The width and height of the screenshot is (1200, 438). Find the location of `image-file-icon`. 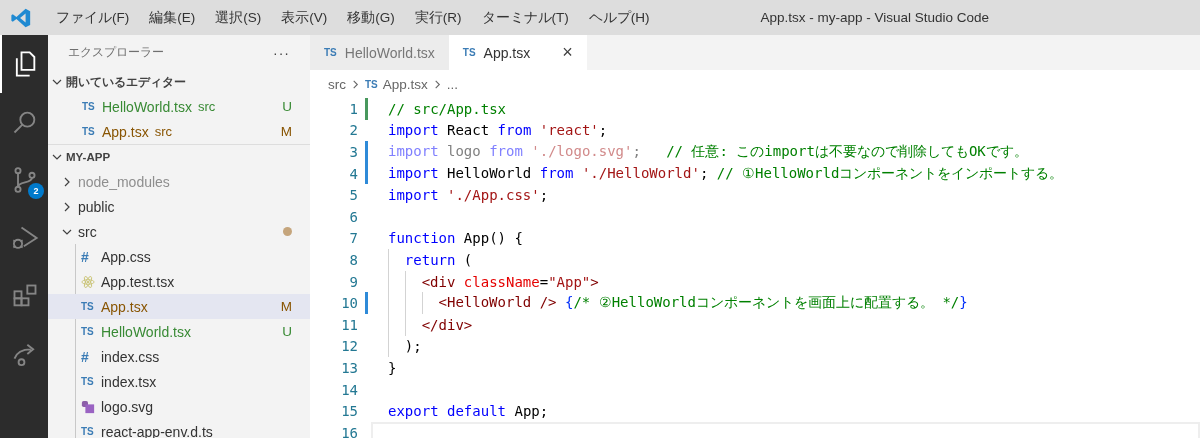

image-file-icon is located at coordinates (88, 406).